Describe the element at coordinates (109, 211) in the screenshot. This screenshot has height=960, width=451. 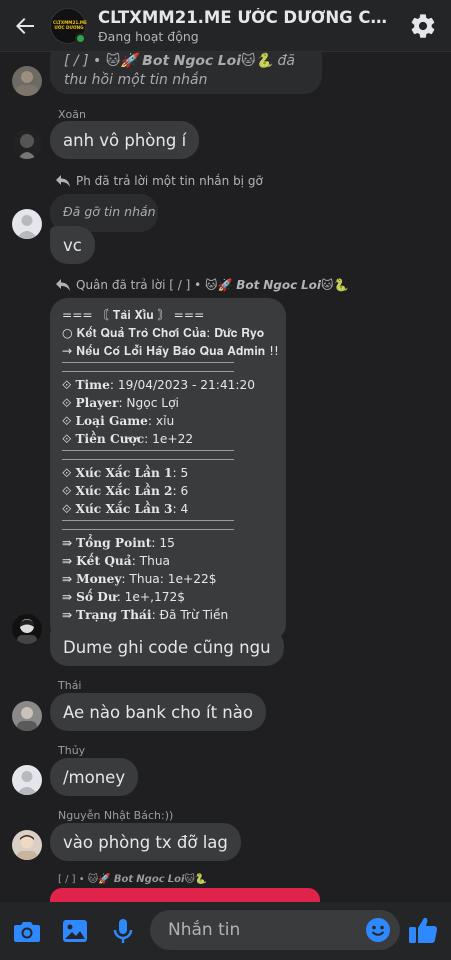
I see `removed-text: Đã gỡ tin nhắn` at that location.